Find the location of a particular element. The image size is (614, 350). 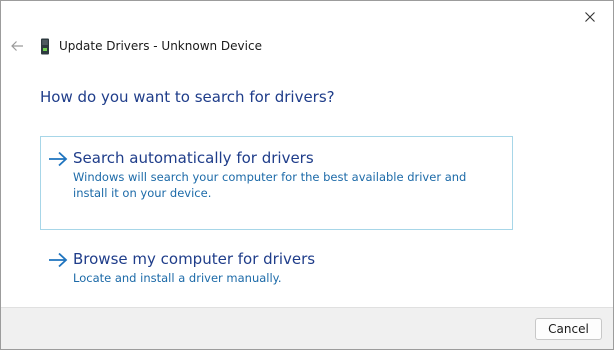

close-button is located at coordinates (590, 16).